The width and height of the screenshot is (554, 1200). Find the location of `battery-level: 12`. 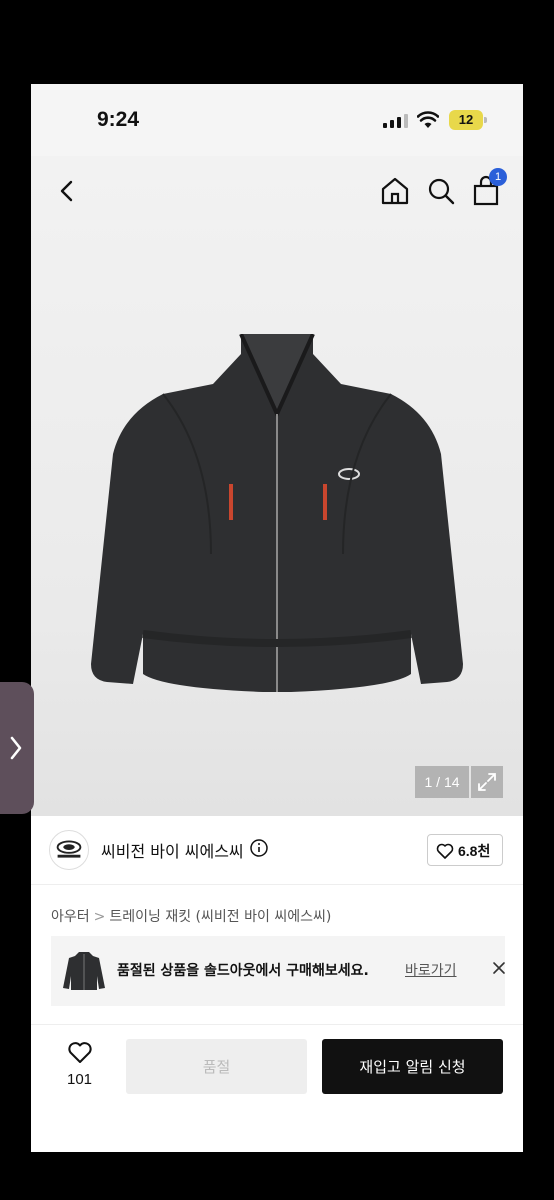

battery-level: 12 is located at coordinates (466, 120).